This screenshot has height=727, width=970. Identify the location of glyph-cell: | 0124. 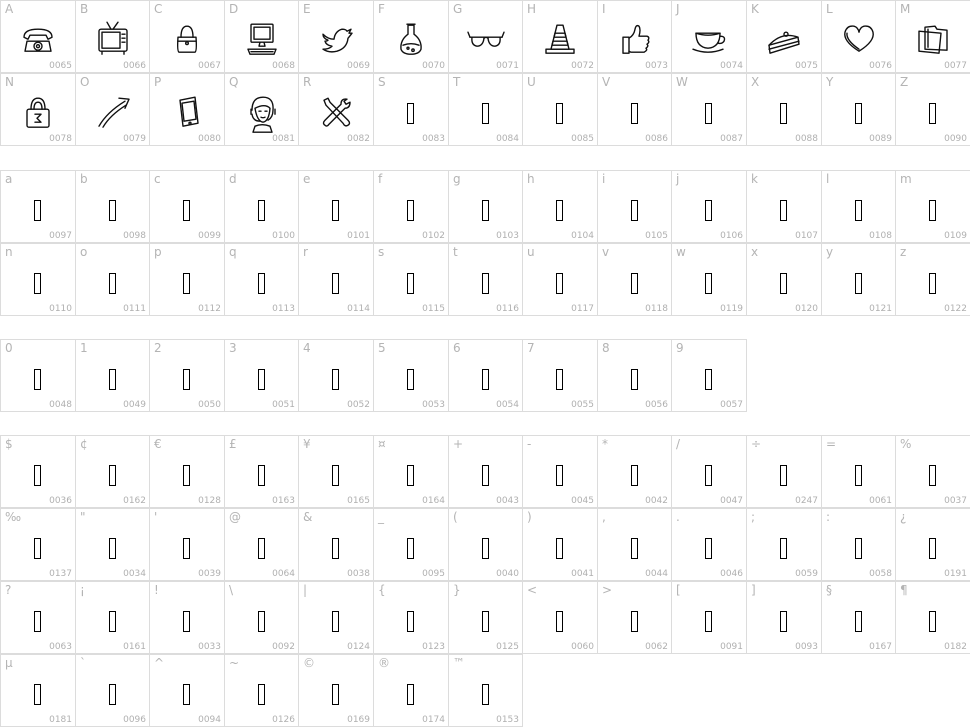
(336, 617).